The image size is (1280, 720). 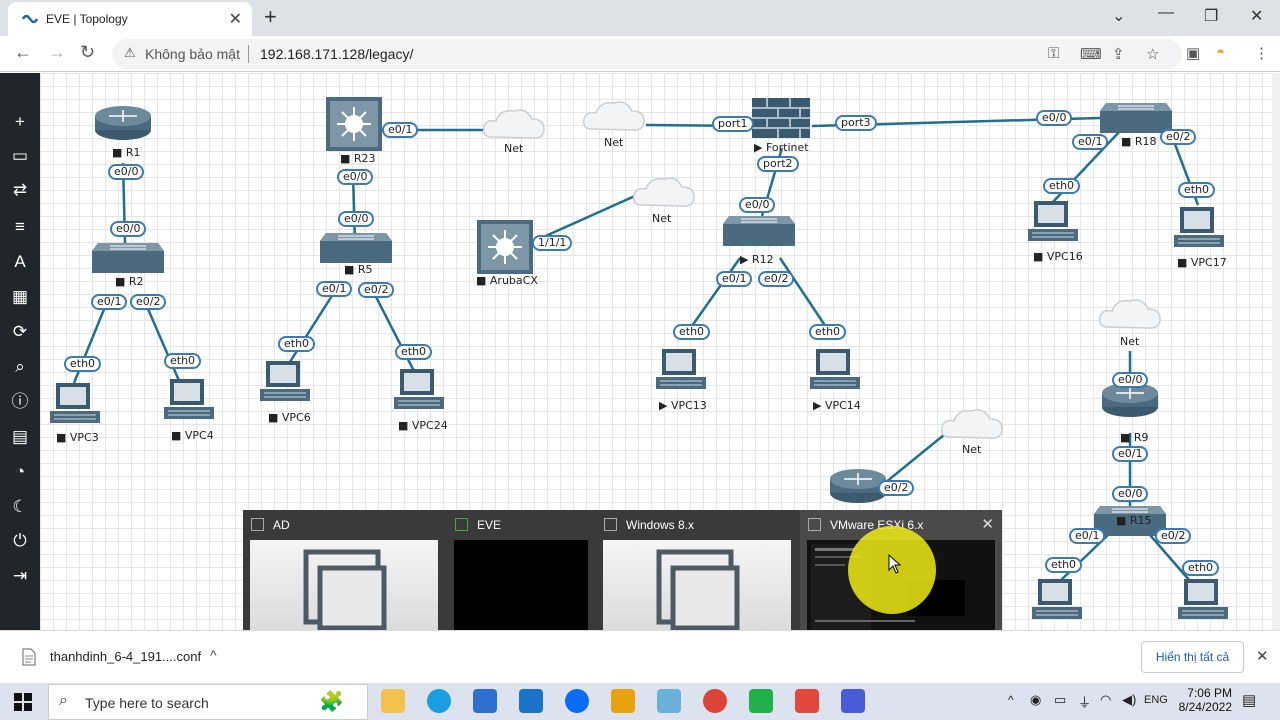 What do you see at coordinates (192, 54) in the screenshot?
I see `security-label: Không bảo mật` at bounding box center [192, 54].